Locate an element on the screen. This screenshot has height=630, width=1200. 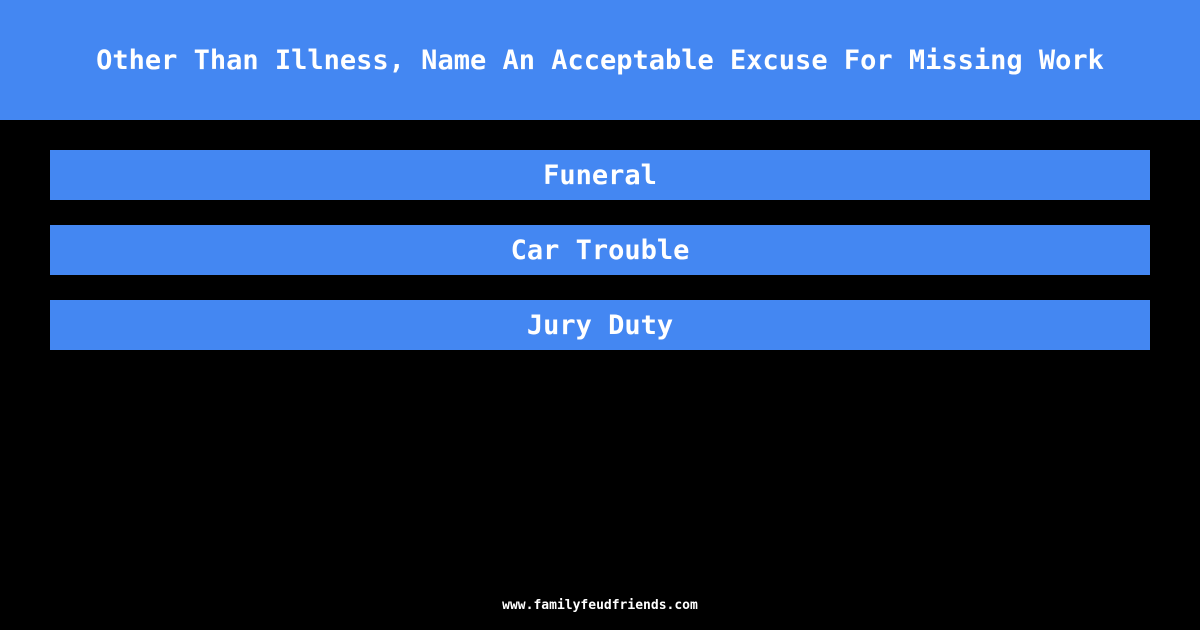
answer-bar: Funeral is located at coordinates (600, 175).